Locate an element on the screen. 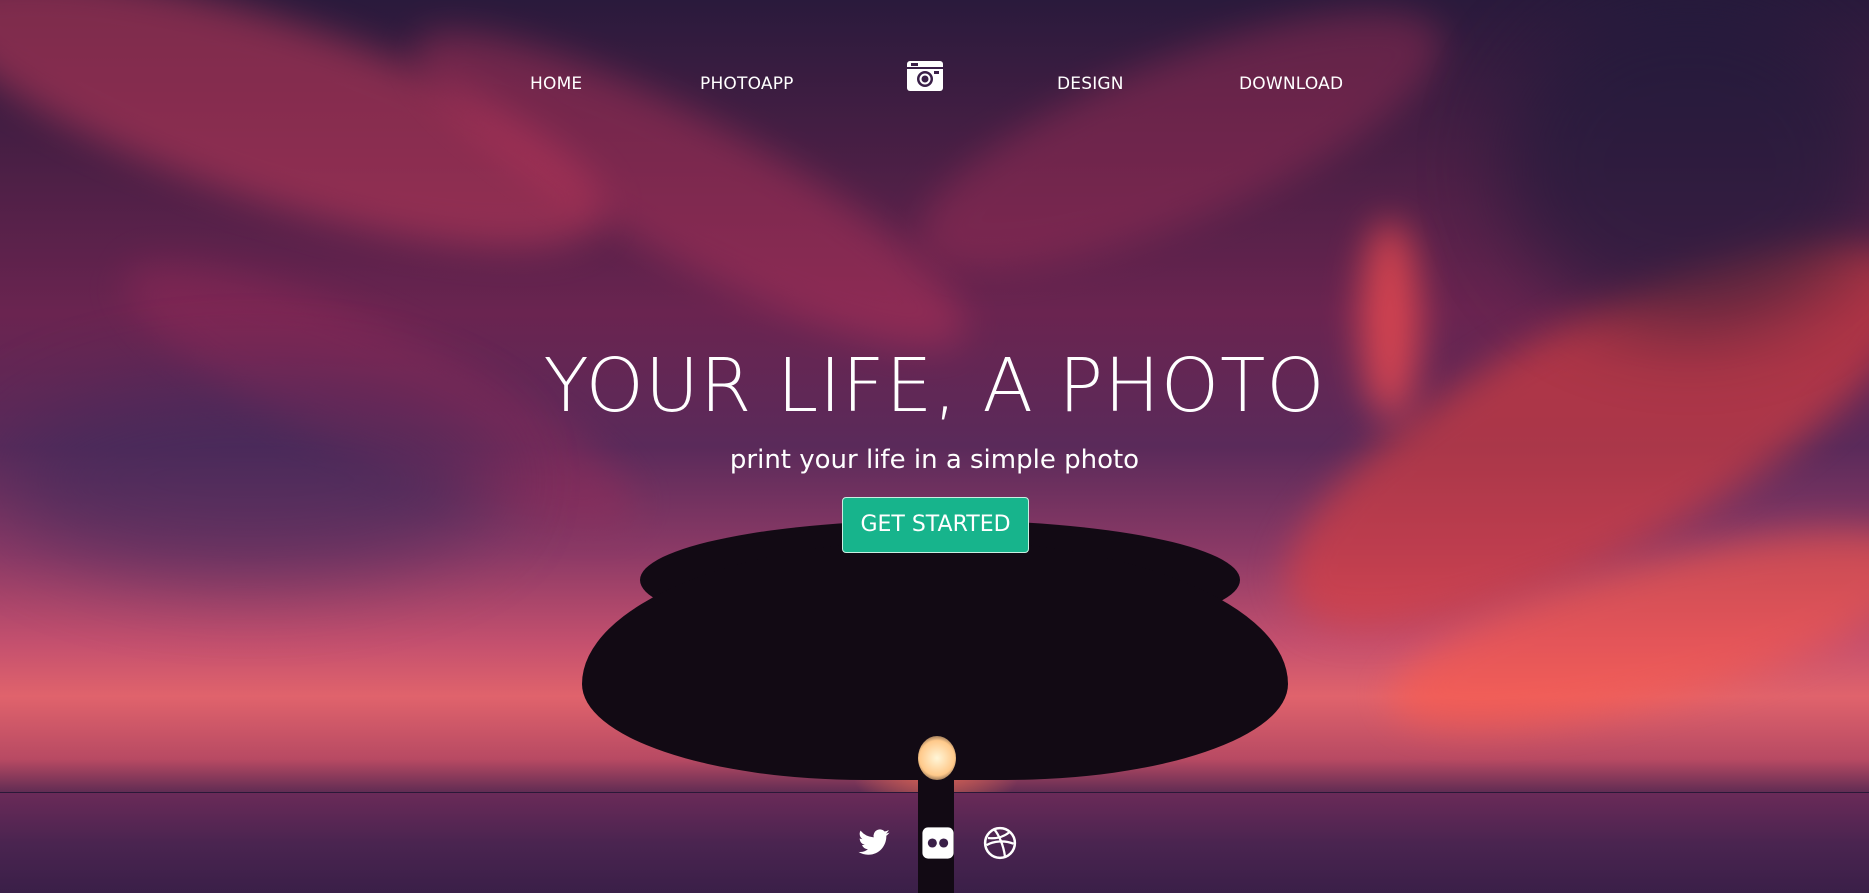 Image resolution: width=1869 pixels, height=893 pixels. nav-download: DOWNLOAD is located at coordinates (1291, 84).